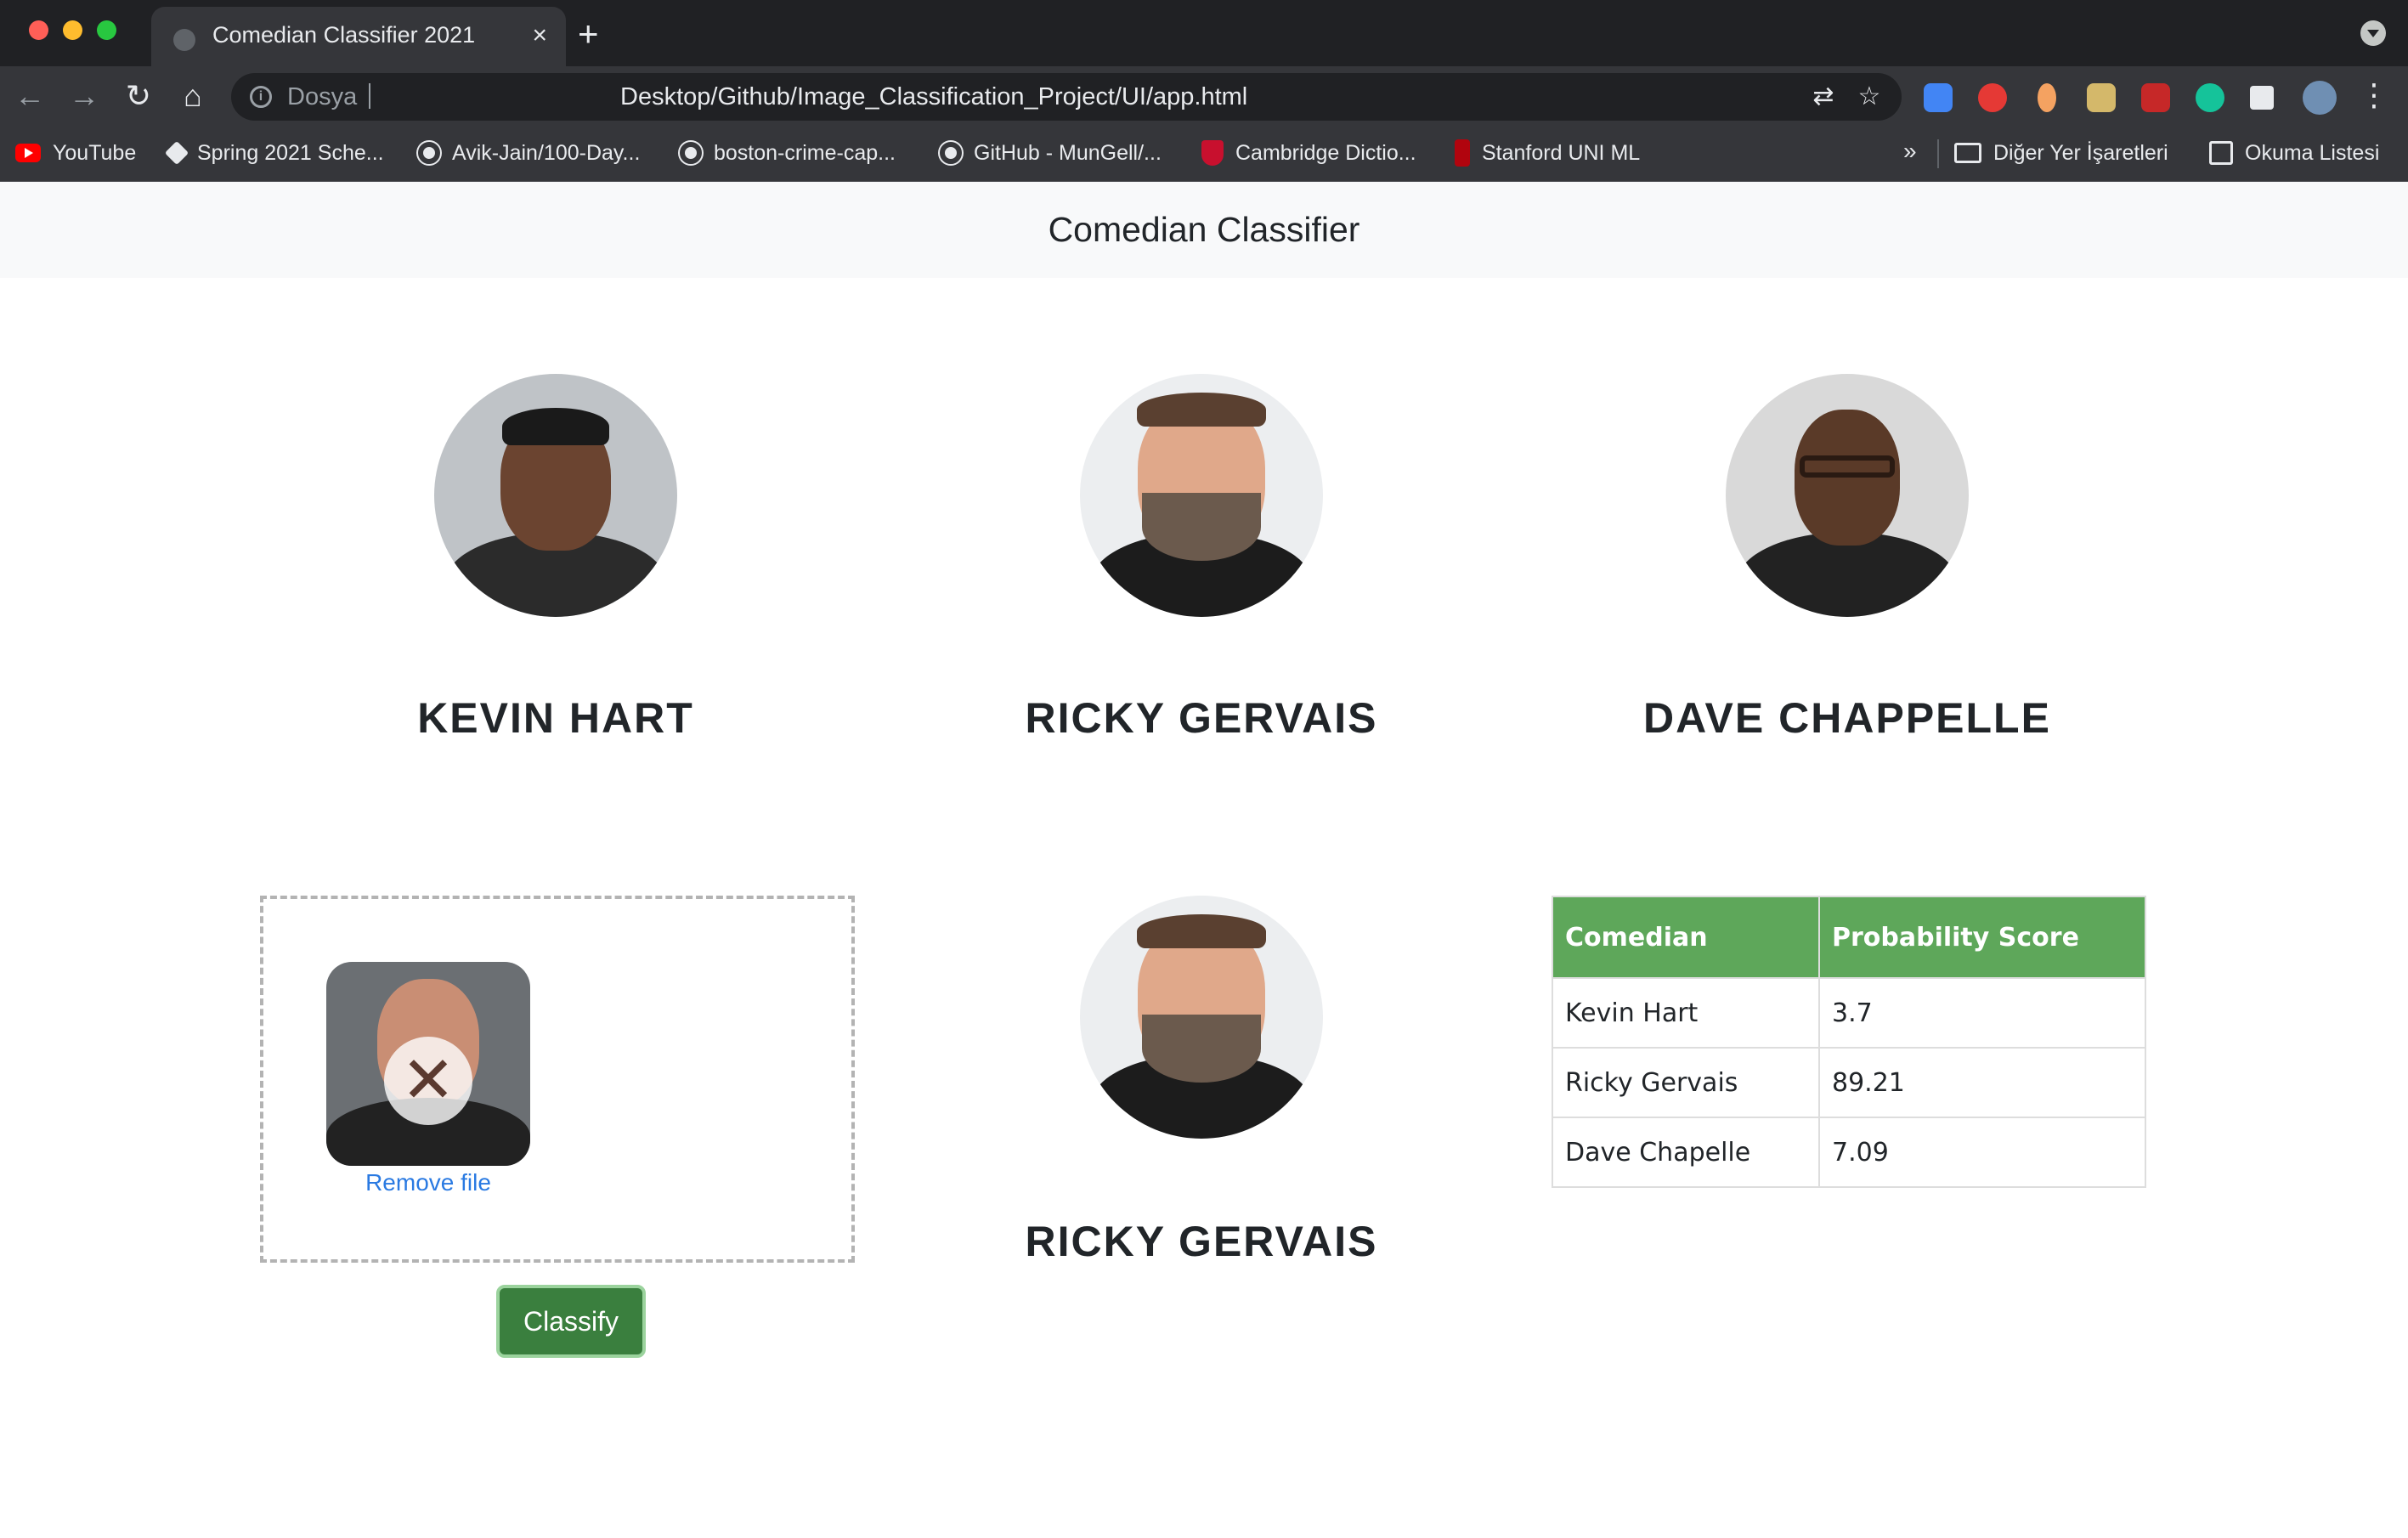 The image size is (2408, 1538). I want to click on comedian-card-ricky-gervais: RICKY GERVAIS, so click(1201, 558).